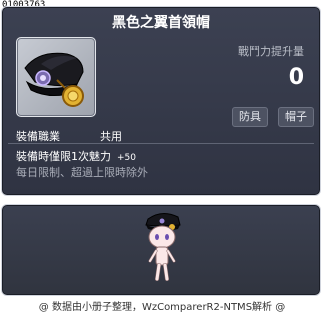  What do you see at coordinates (163, 247) in the screenshot?
I see `character-preview` at bounding box center [163, 247].